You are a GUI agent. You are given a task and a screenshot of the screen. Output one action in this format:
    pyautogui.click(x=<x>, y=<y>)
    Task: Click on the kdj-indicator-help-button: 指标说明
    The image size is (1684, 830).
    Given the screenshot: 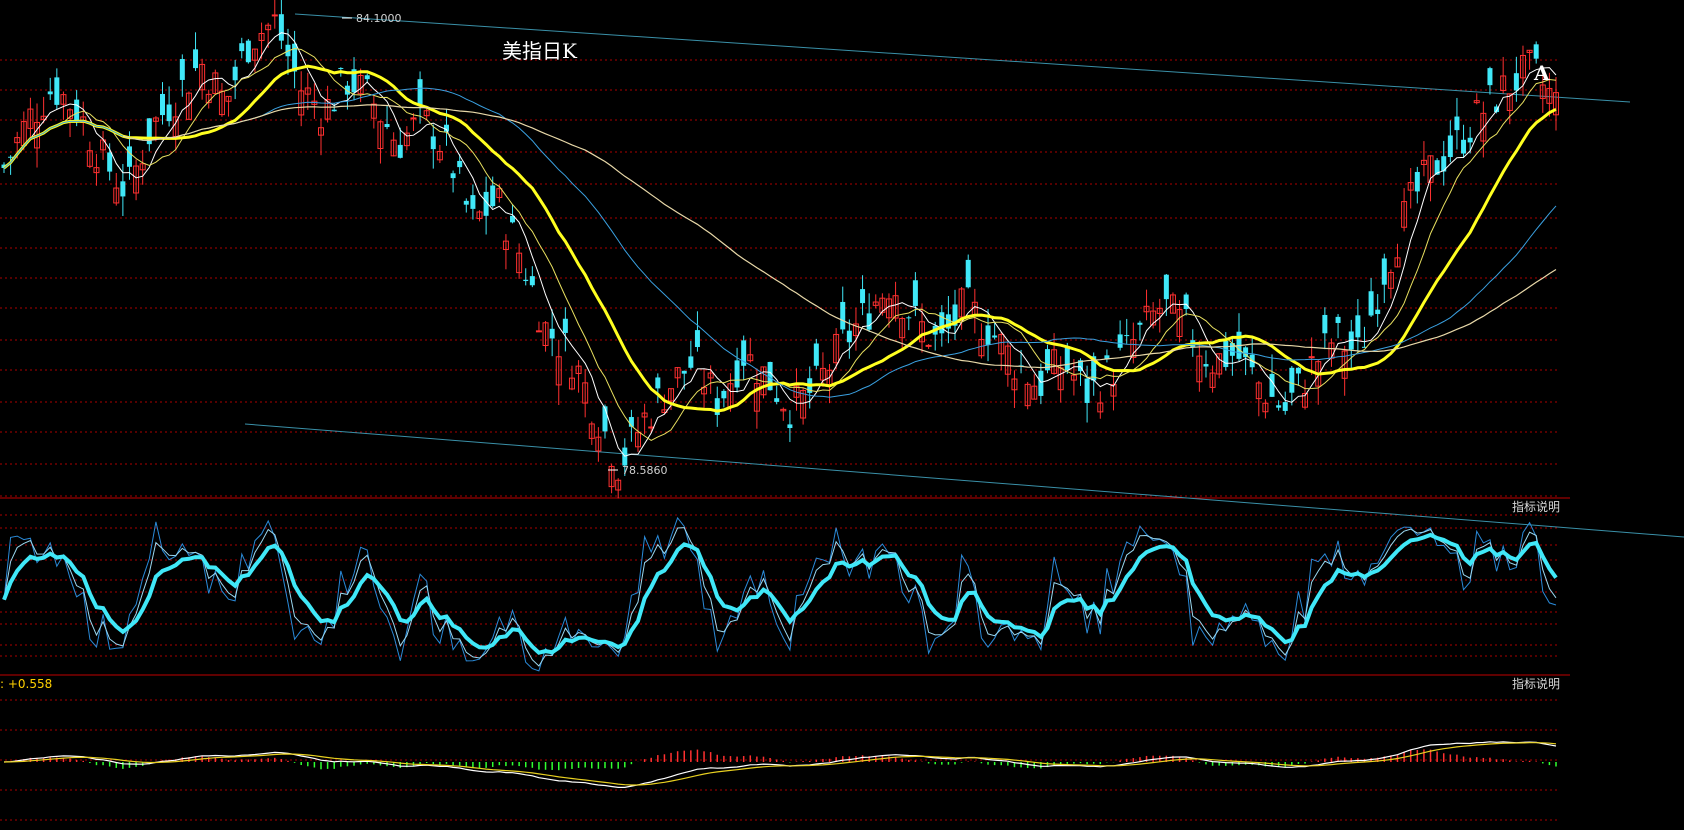 What is the action you would take?
    pyautogui.click(x=1536, y=506)
    